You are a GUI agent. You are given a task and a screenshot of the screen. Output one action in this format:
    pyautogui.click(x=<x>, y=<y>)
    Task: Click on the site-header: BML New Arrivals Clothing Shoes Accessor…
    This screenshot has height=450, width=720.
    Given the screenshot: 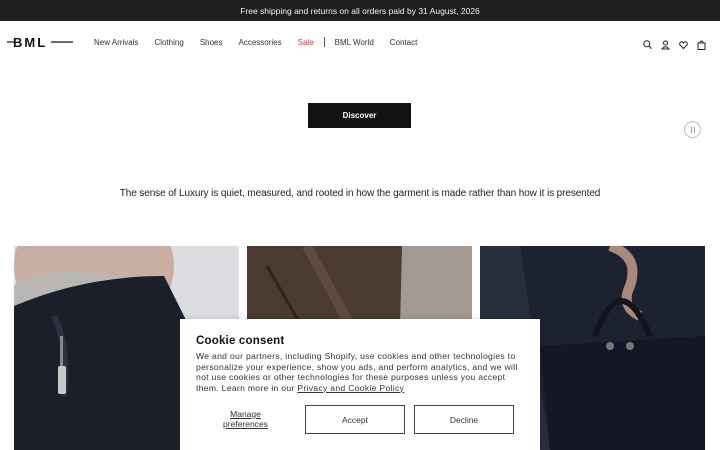 What is the action you would take?
    pyautogui.click(x=360, y=43)
    